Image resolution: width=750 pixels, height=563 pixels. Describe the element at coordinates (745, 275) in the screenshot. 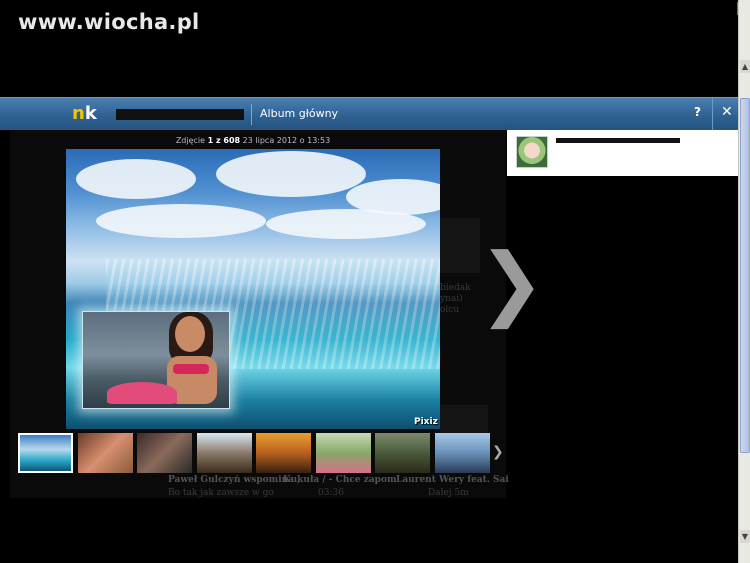

I see `scroll-thumb` at that location.